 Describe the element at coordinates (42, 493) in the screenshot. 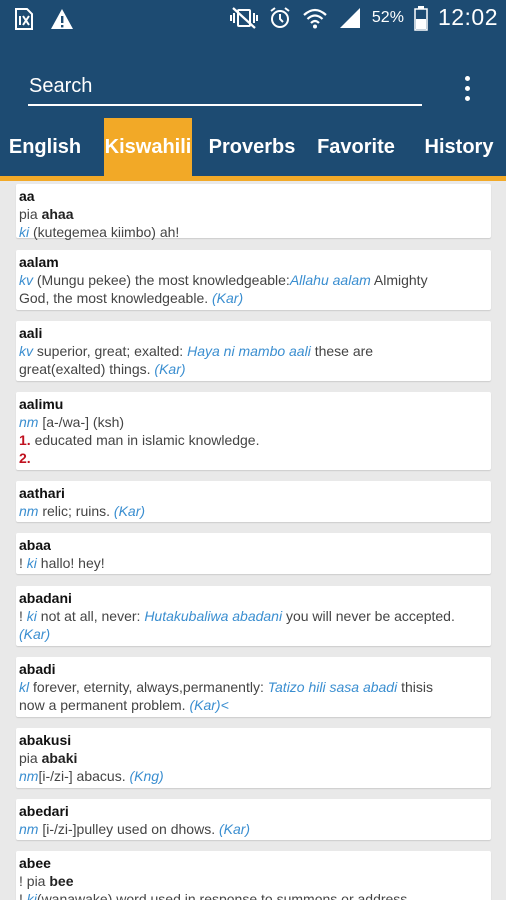

I see `headword: aathari` at that location.